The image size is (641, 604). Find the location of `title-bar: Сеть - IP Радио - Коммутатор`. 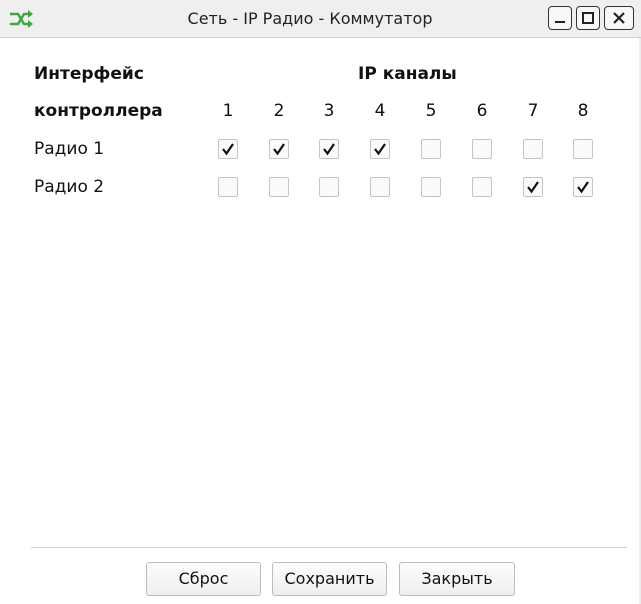

title-bar: Сеть - IP Радио - Коммутатор is located at coordinates (320, 19).